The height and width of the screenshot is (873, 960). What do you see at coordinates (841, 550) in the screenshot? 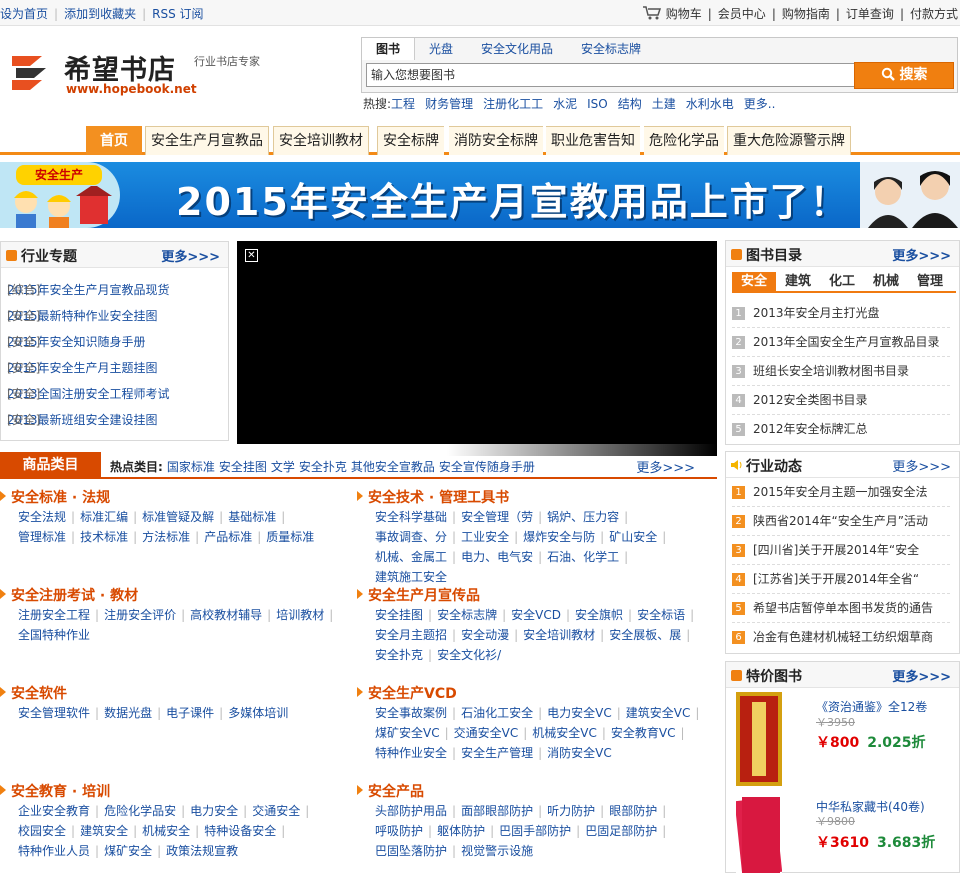
I see `list-item: 3 [四川省]关于开展2014年“安全` at bounding box center [841, 550].